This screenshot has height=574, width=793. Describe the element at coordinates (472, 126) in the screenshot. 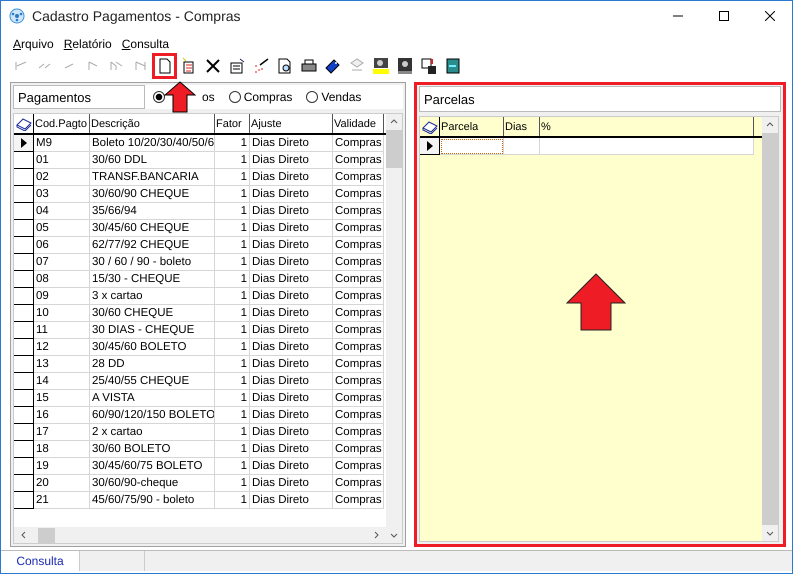

I see `column-header: Parcela` at that location.